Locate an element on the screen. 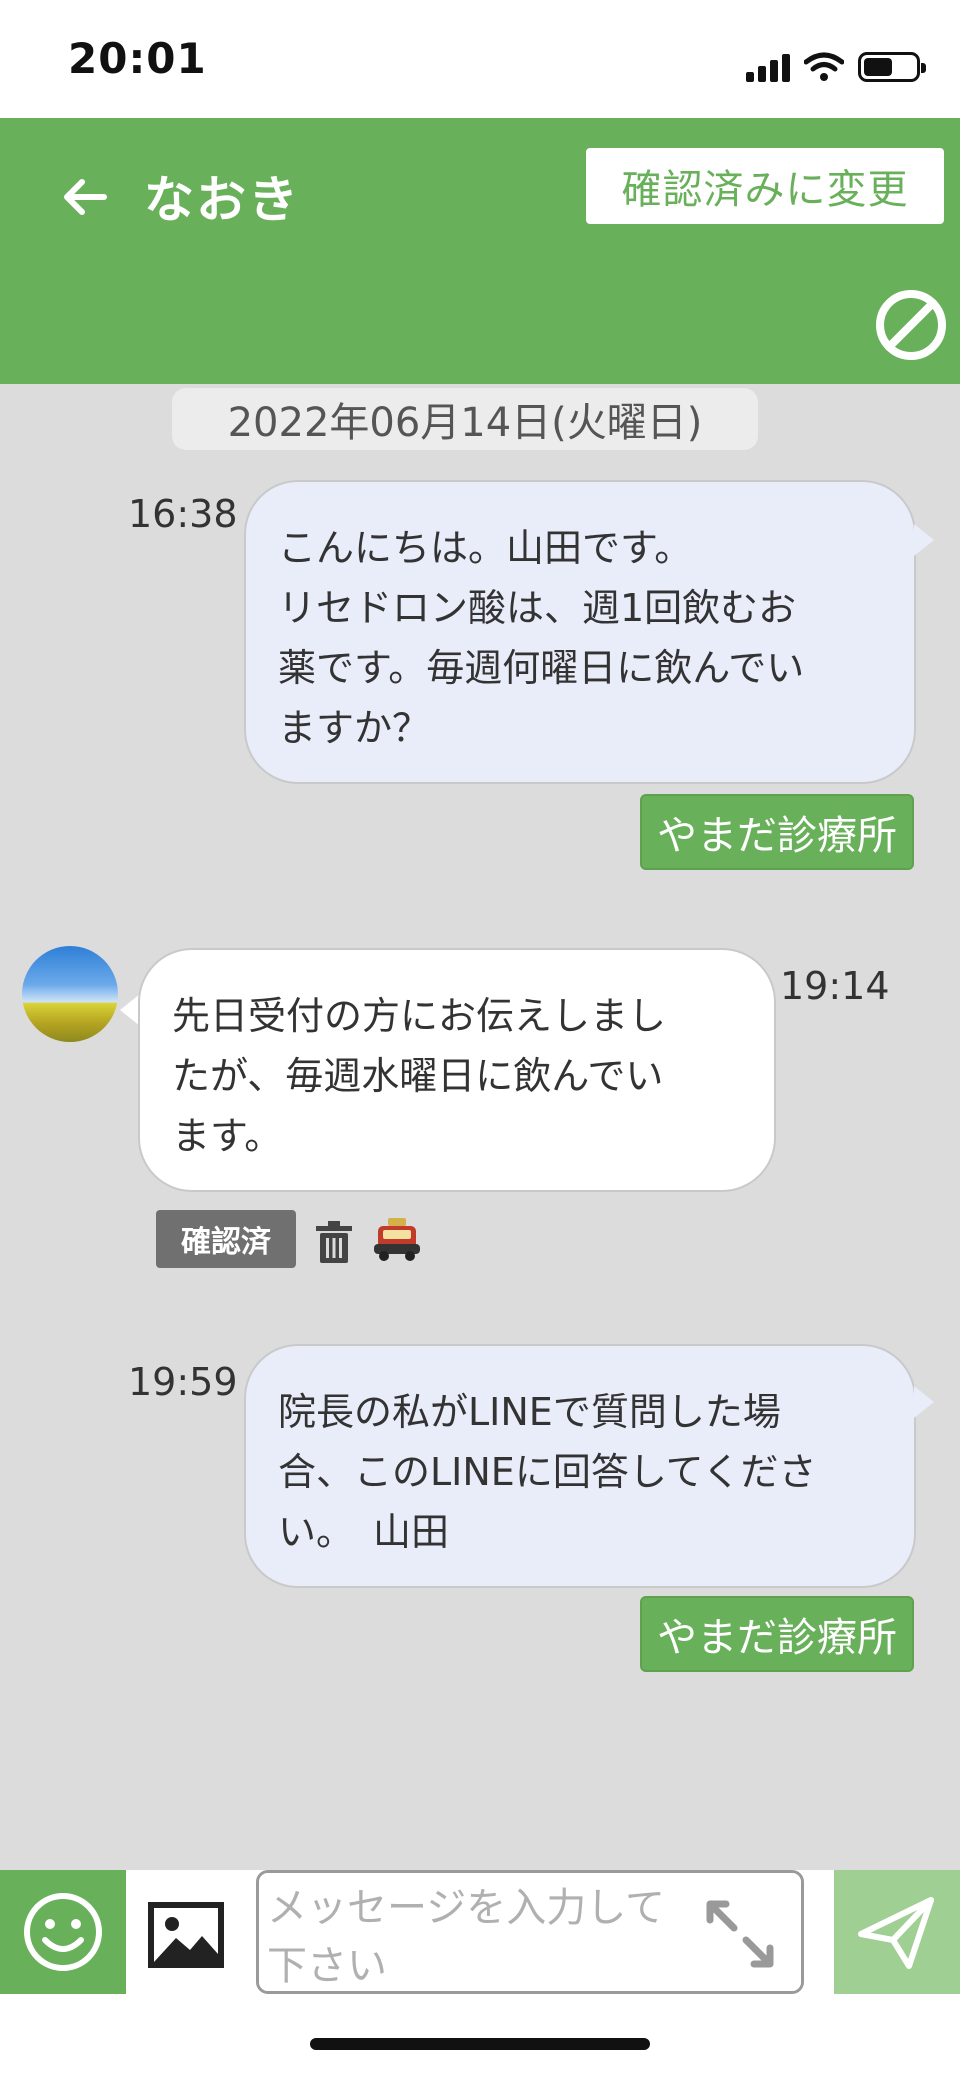  message-time: 19:14 is located at coordinates (835, 986).